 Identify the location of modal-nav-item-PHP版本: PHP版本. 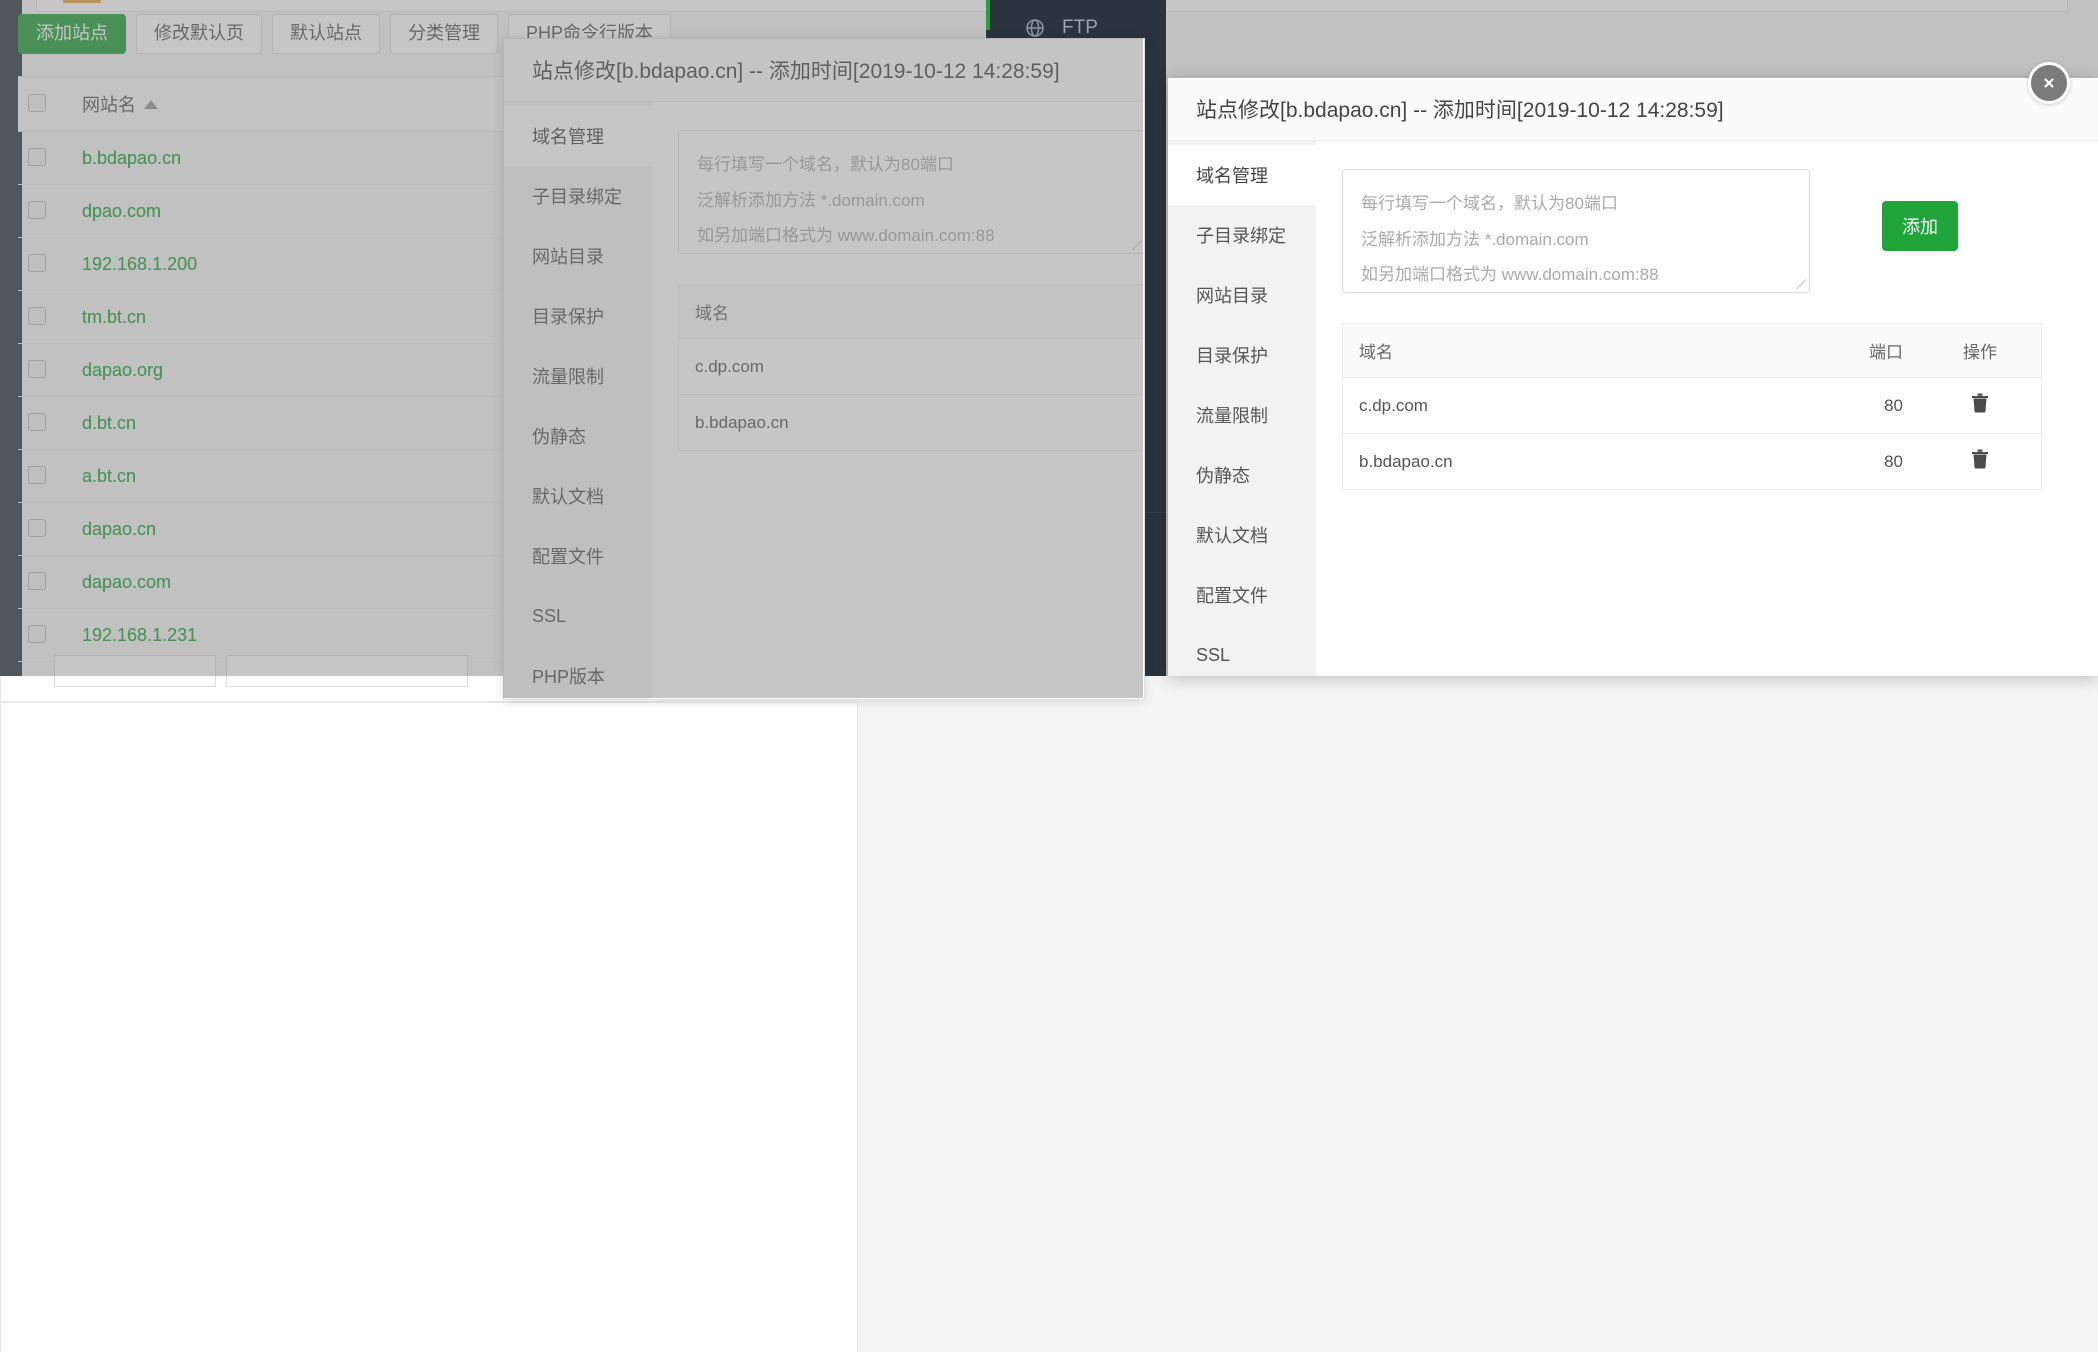
(578, 672).